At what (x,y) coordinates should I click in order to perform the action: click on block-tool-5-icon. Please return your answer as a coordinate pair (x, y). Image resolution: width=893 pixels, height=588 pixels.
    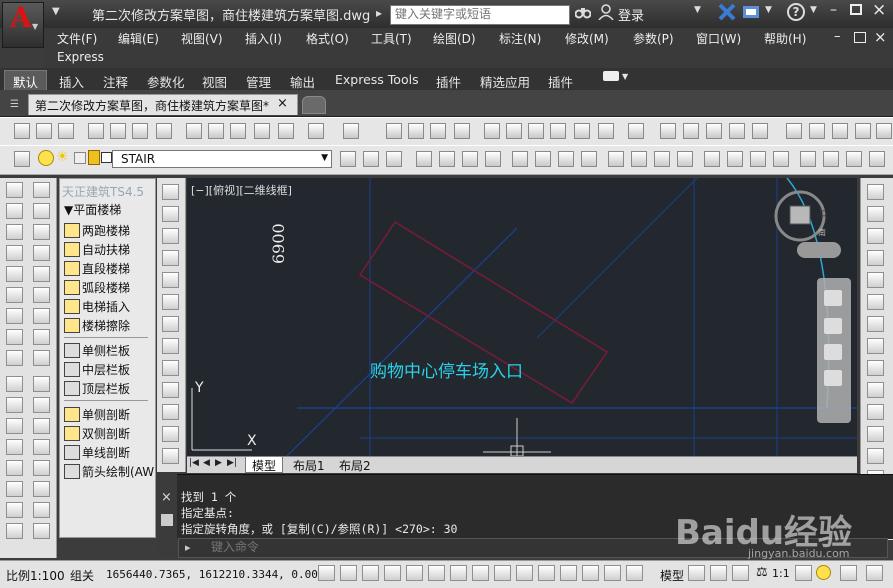
    Looking at the image, I should click on (884, 131).